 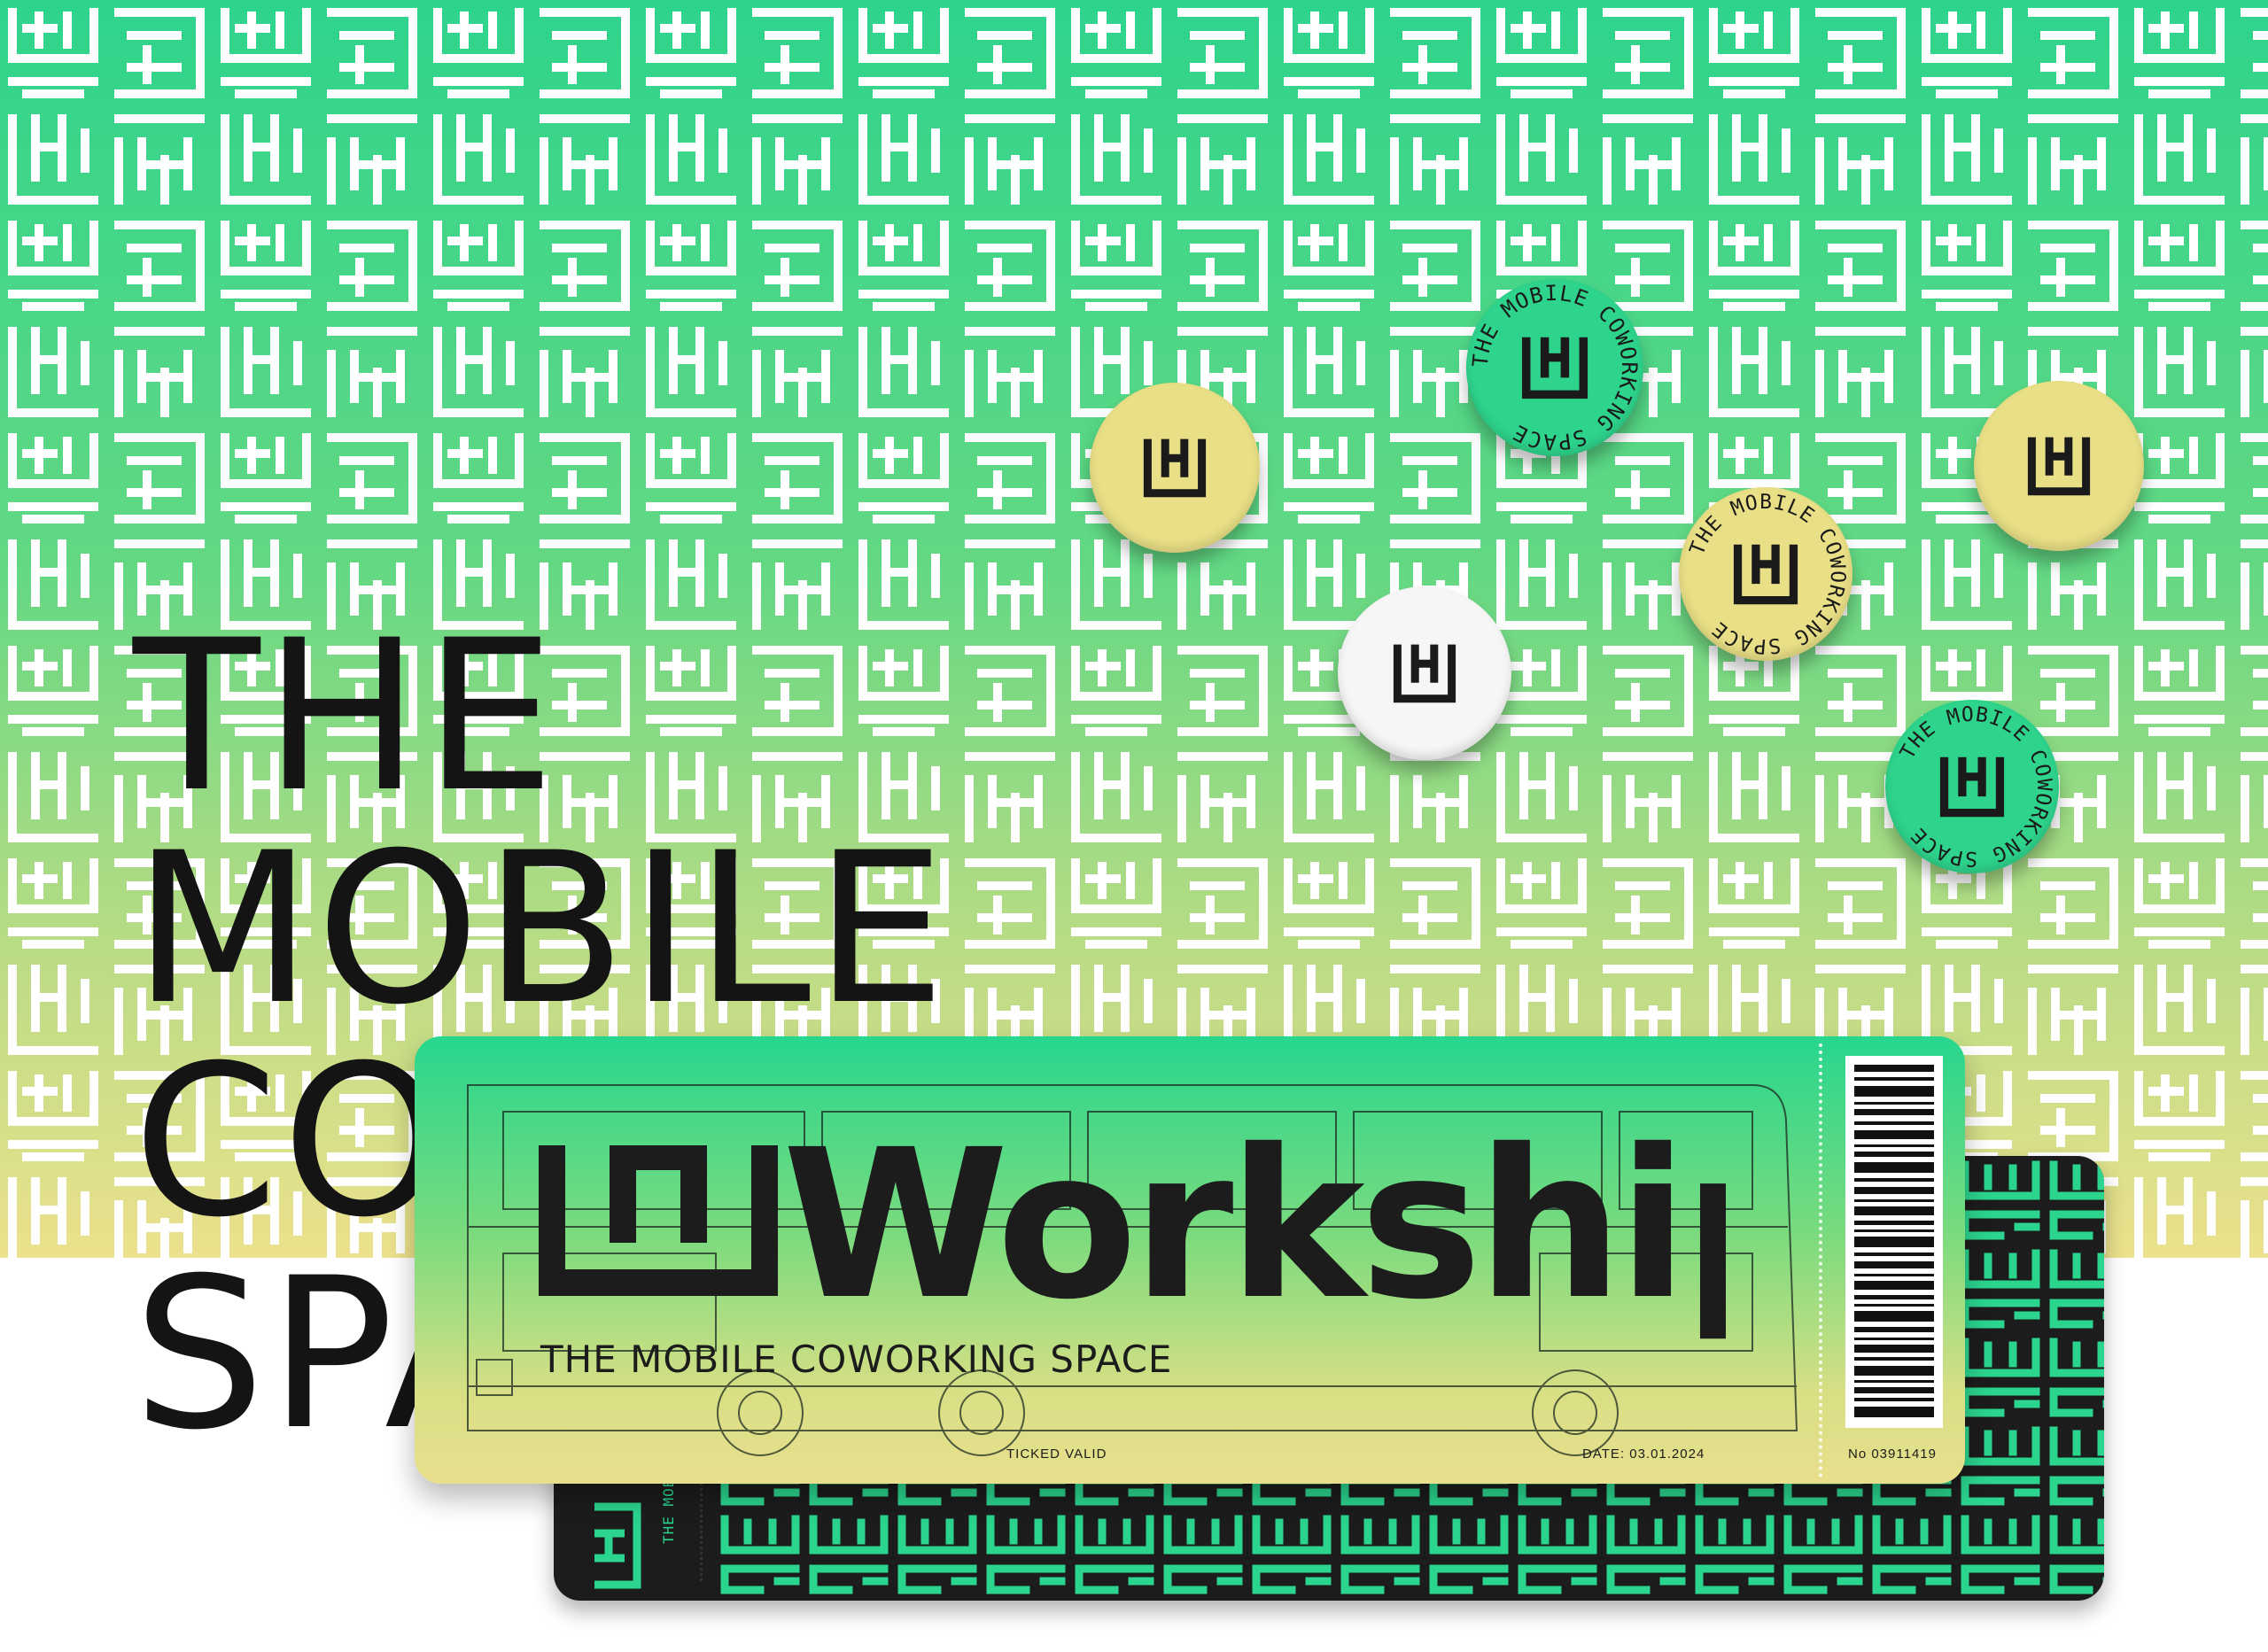 What do you see at coordinates (346, 717) in the screenshot?
I see `headline-line-1: THE` at bounding box center [346, 717].